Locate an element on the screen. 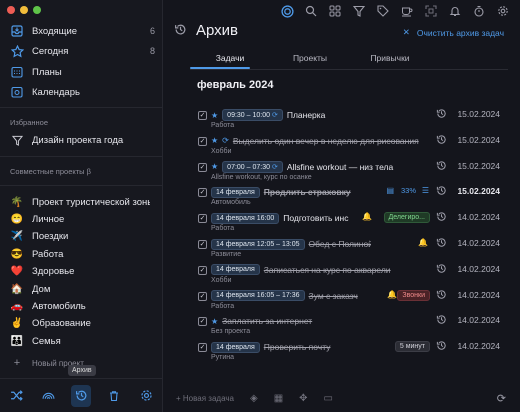  sidebar-project-item: ❤️ Здоровье is located at coordinates (82, 272).